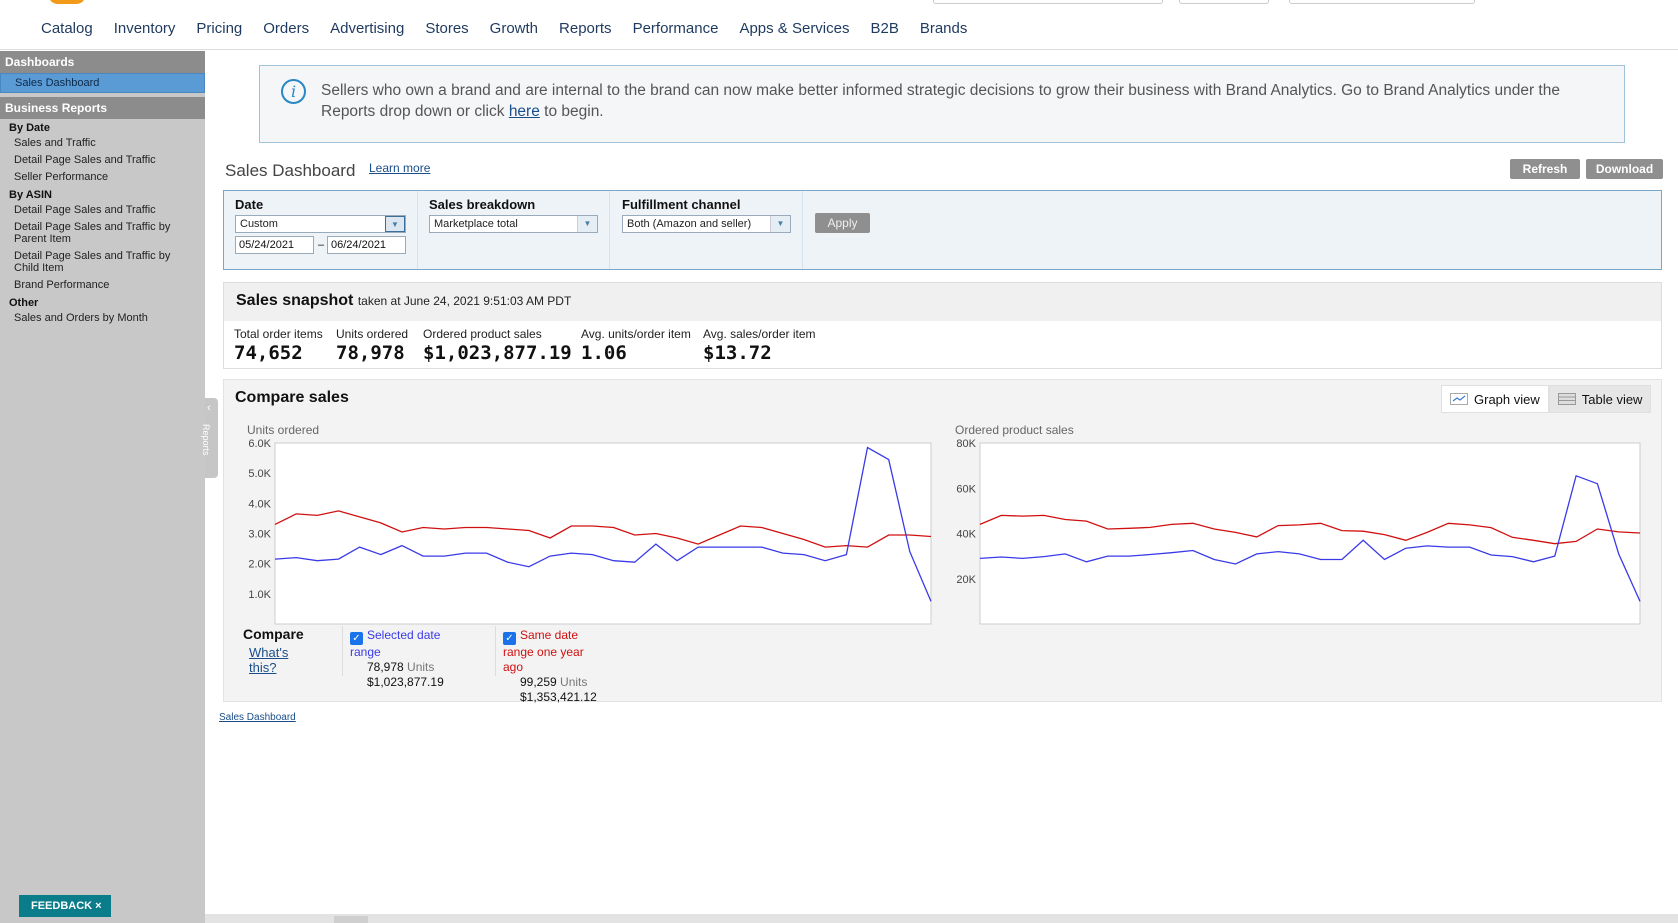 This screenshot has height=923, width=1678. I want to click on y-tick-label: 5.0K, so click(259, 474).